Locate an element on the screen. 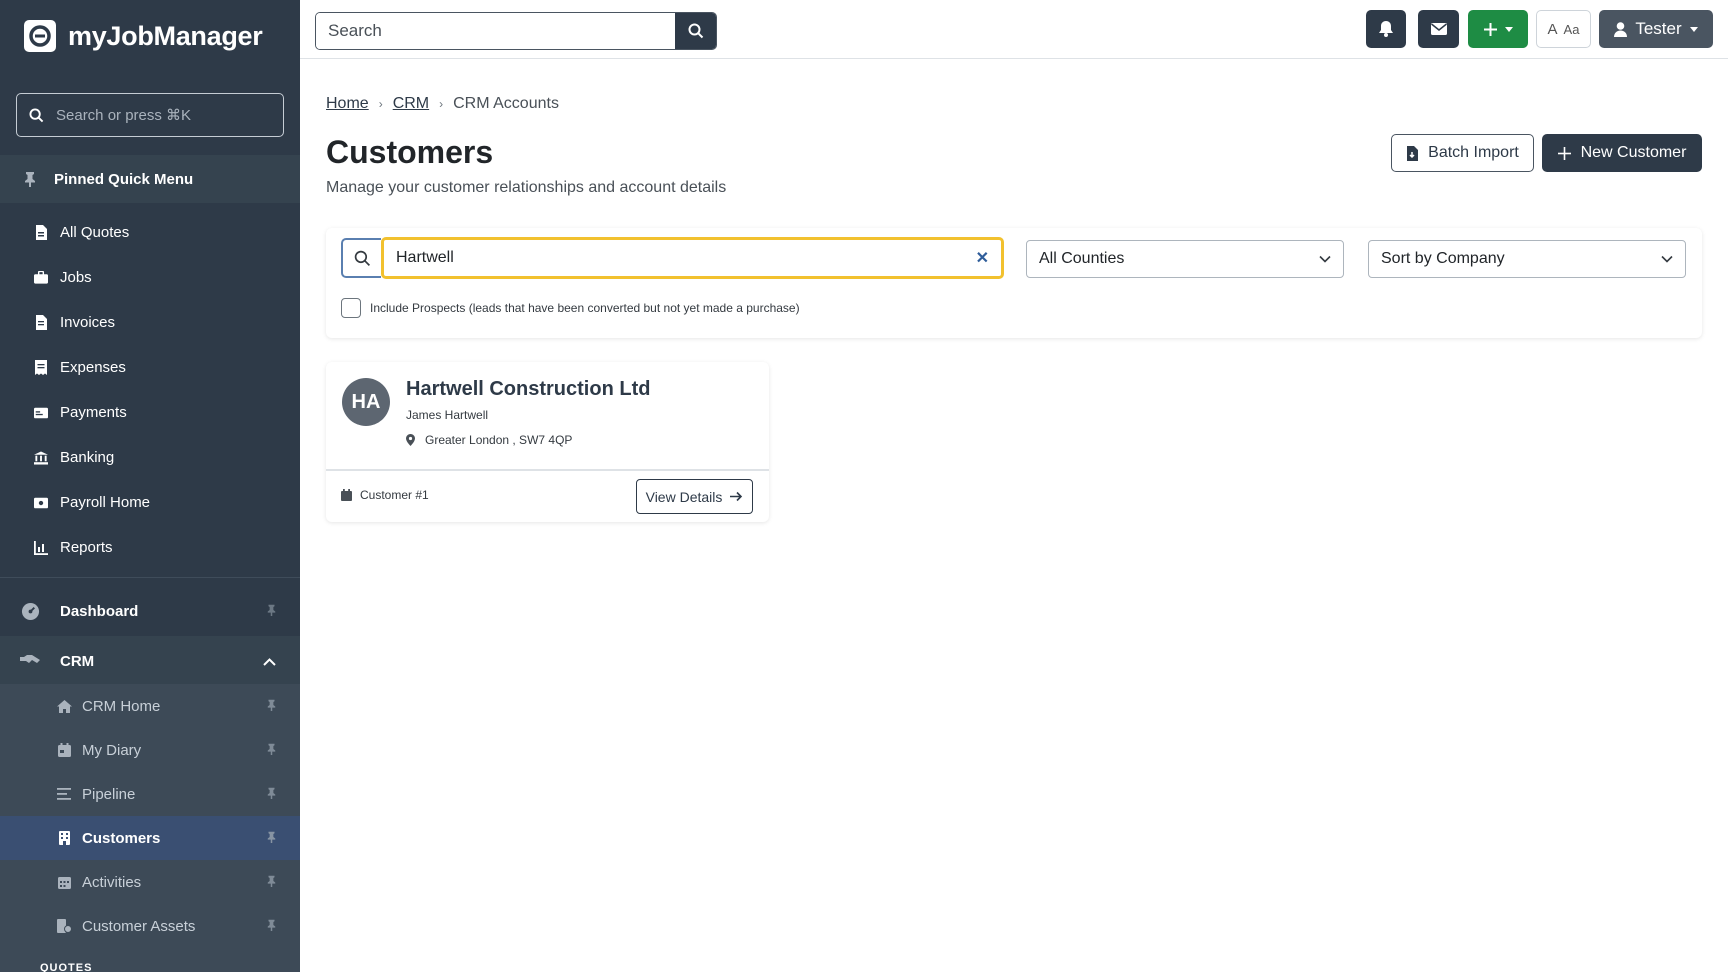 This screenshot has height=972, width=1728. receipt-icon is located at coordinates (41, 367).